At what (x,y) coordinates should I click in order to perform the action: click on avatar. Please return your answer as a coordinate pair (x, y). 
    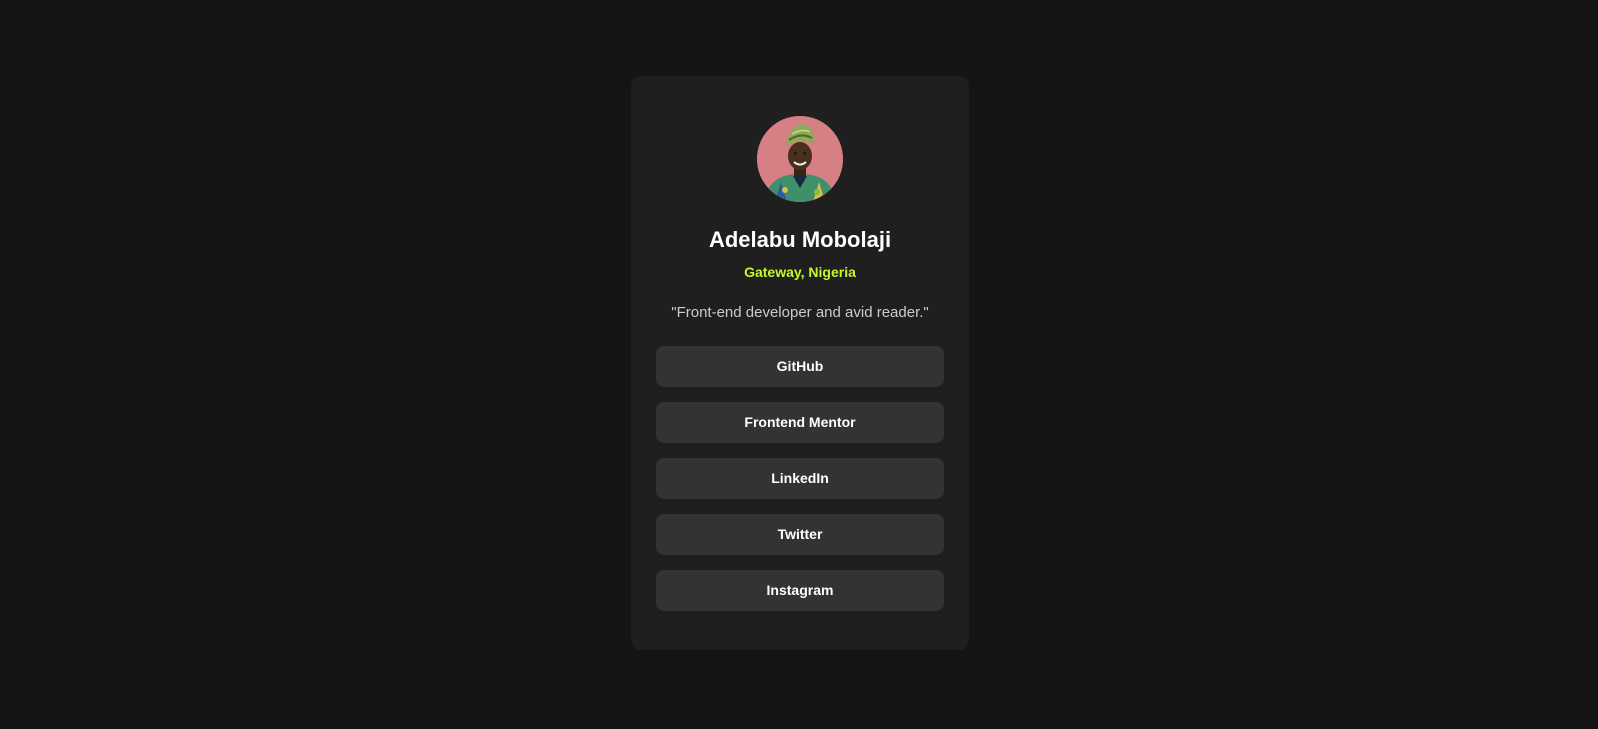
    Looking at the image, I should click on (800, 159).